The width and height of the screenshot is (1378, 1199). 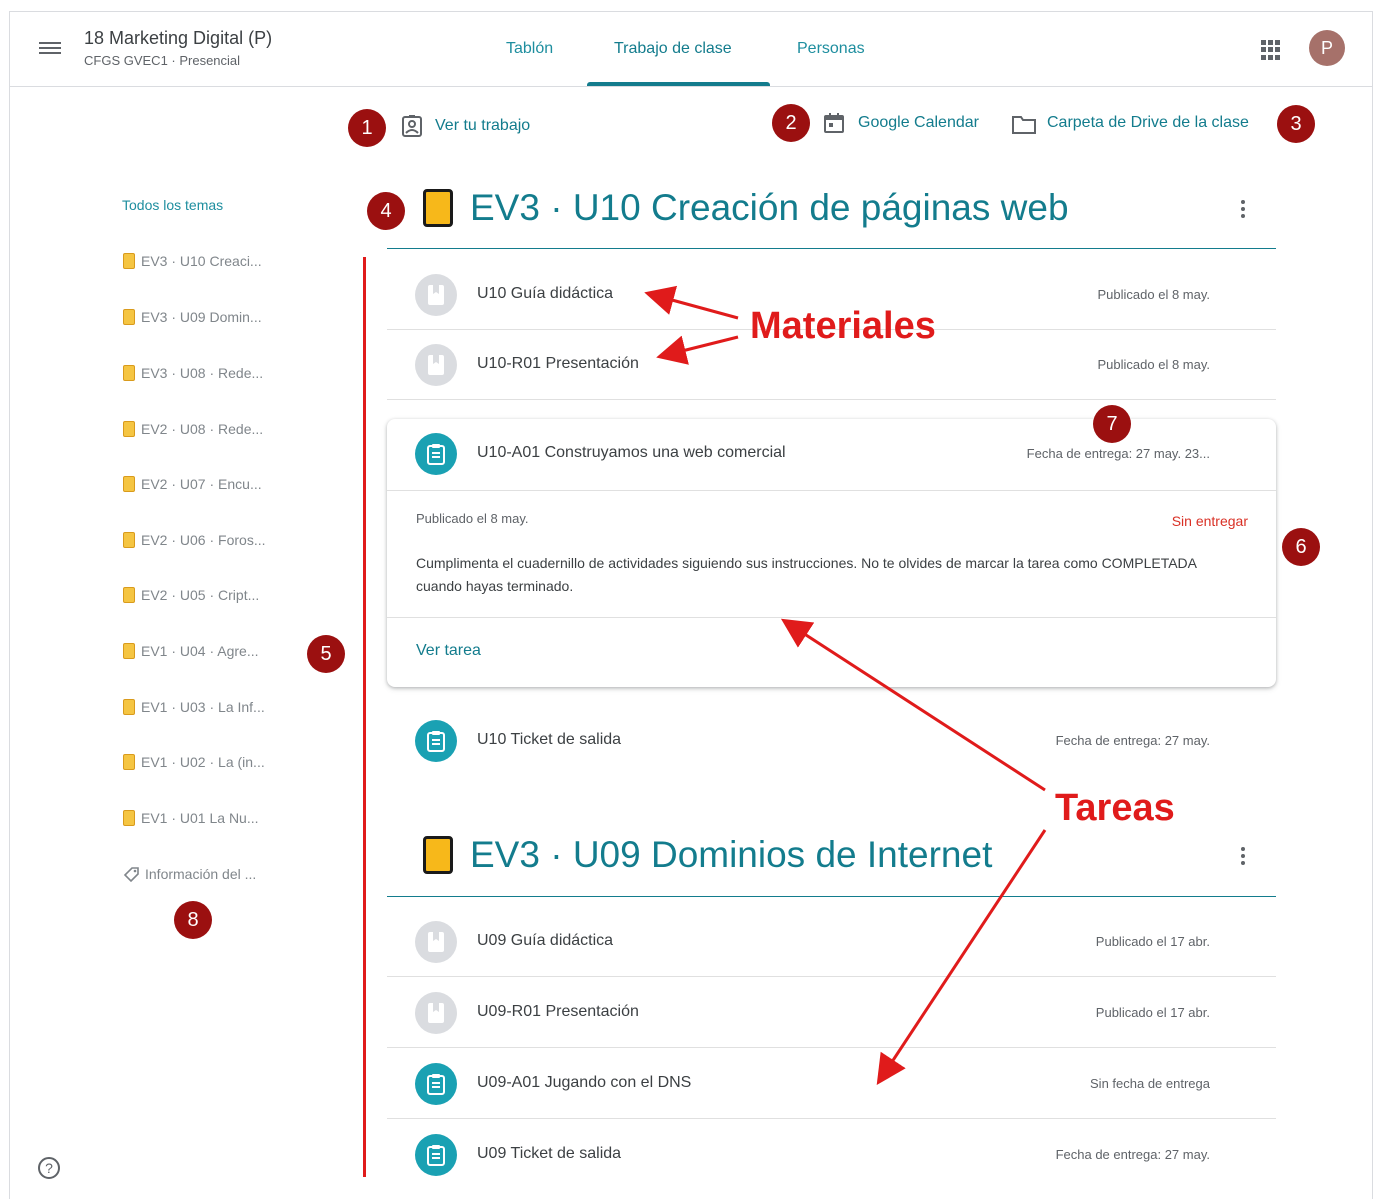 I want to click on annotation-badge-3: 3, so click(x=1296, y=124).